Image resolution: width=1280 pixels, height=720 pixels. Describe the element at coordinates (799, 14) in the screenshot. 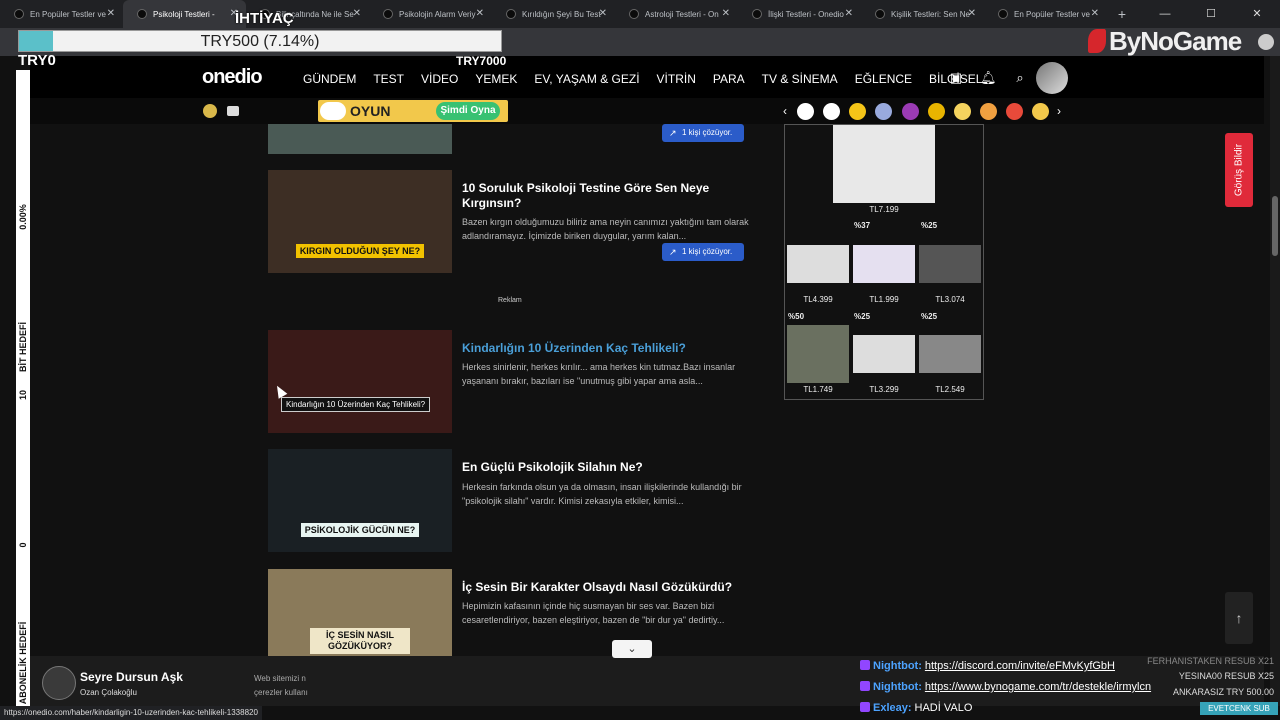

I see `browser-tab: İlişki Testleri - Onedio ✕` at that location.